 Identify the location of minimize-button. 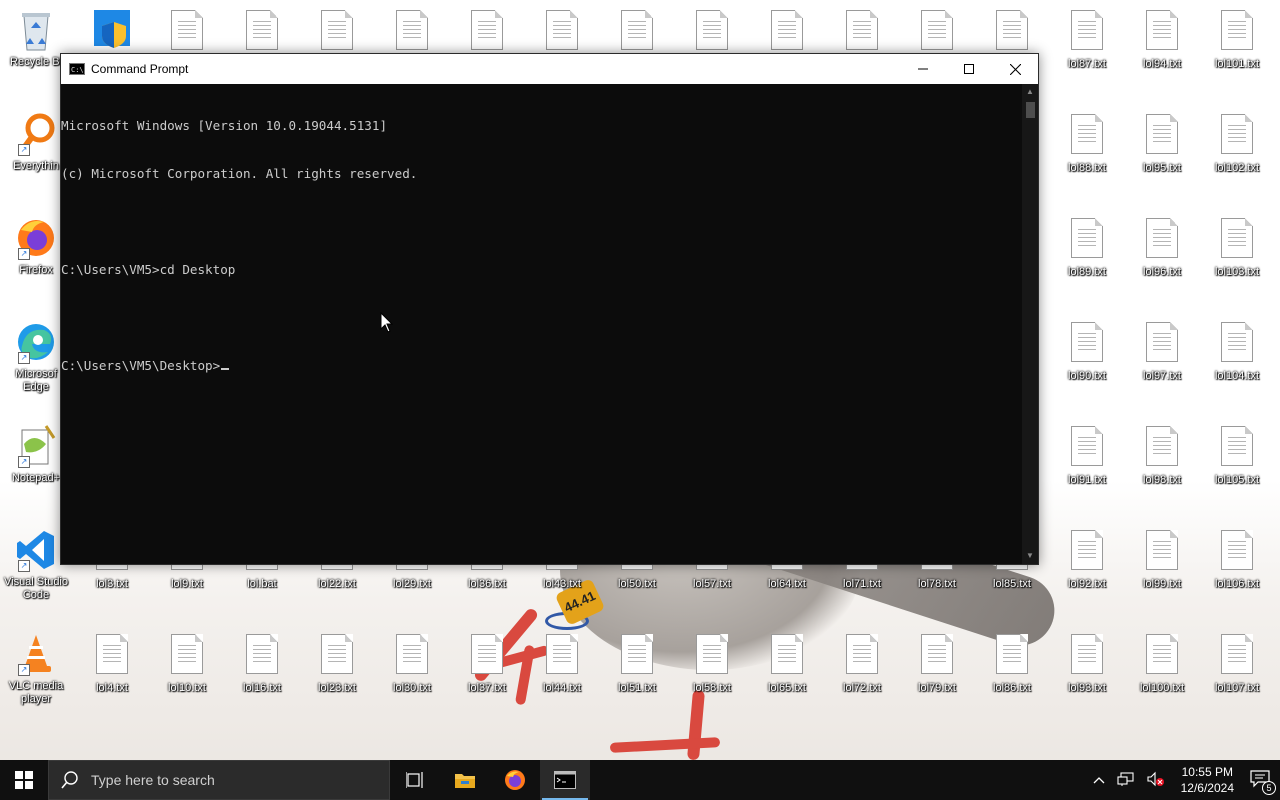
(923, 69).